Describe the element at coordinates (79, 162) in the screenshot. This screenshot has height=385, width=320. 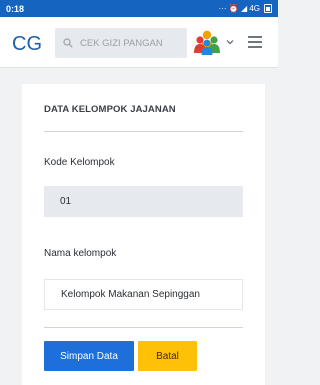
I see `kode-label: Kode Kelompok` at that location.